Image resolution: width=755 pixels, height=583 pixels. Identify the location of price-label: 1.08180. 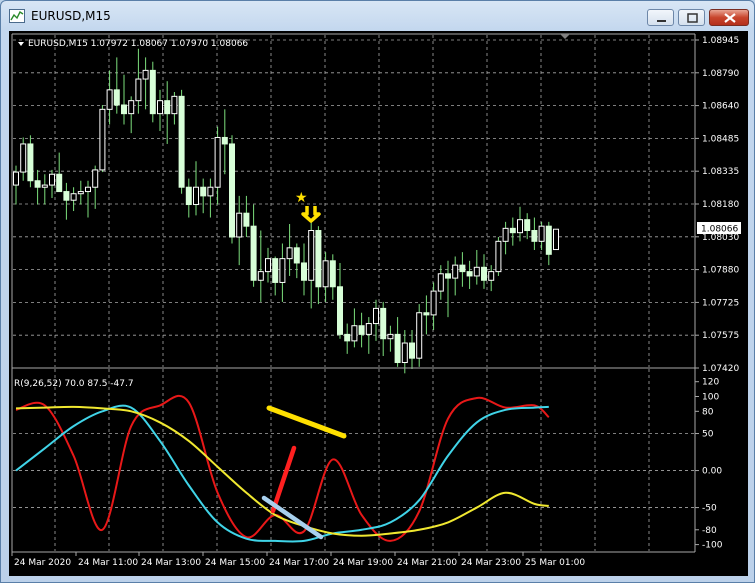
(720, 205).